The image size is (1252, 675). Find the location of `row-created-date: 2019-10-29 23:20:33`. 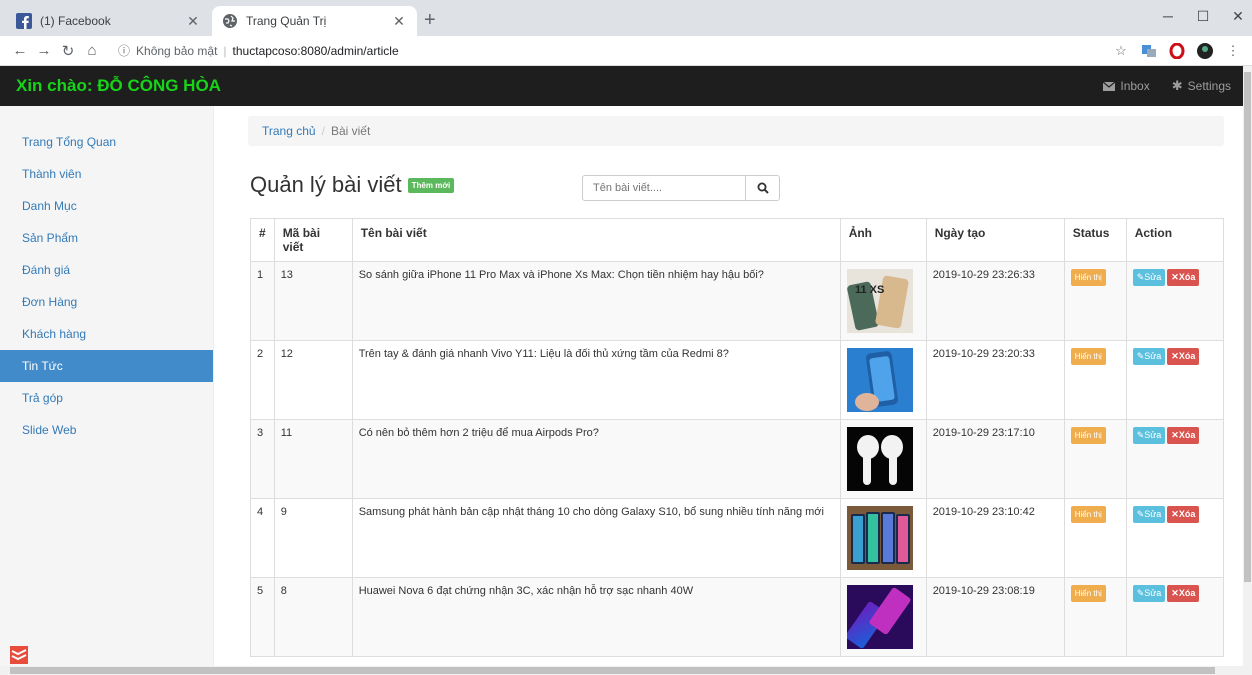

row-created-date: 2019-10-29 23:20:33 is located at coordinates (995, 380).